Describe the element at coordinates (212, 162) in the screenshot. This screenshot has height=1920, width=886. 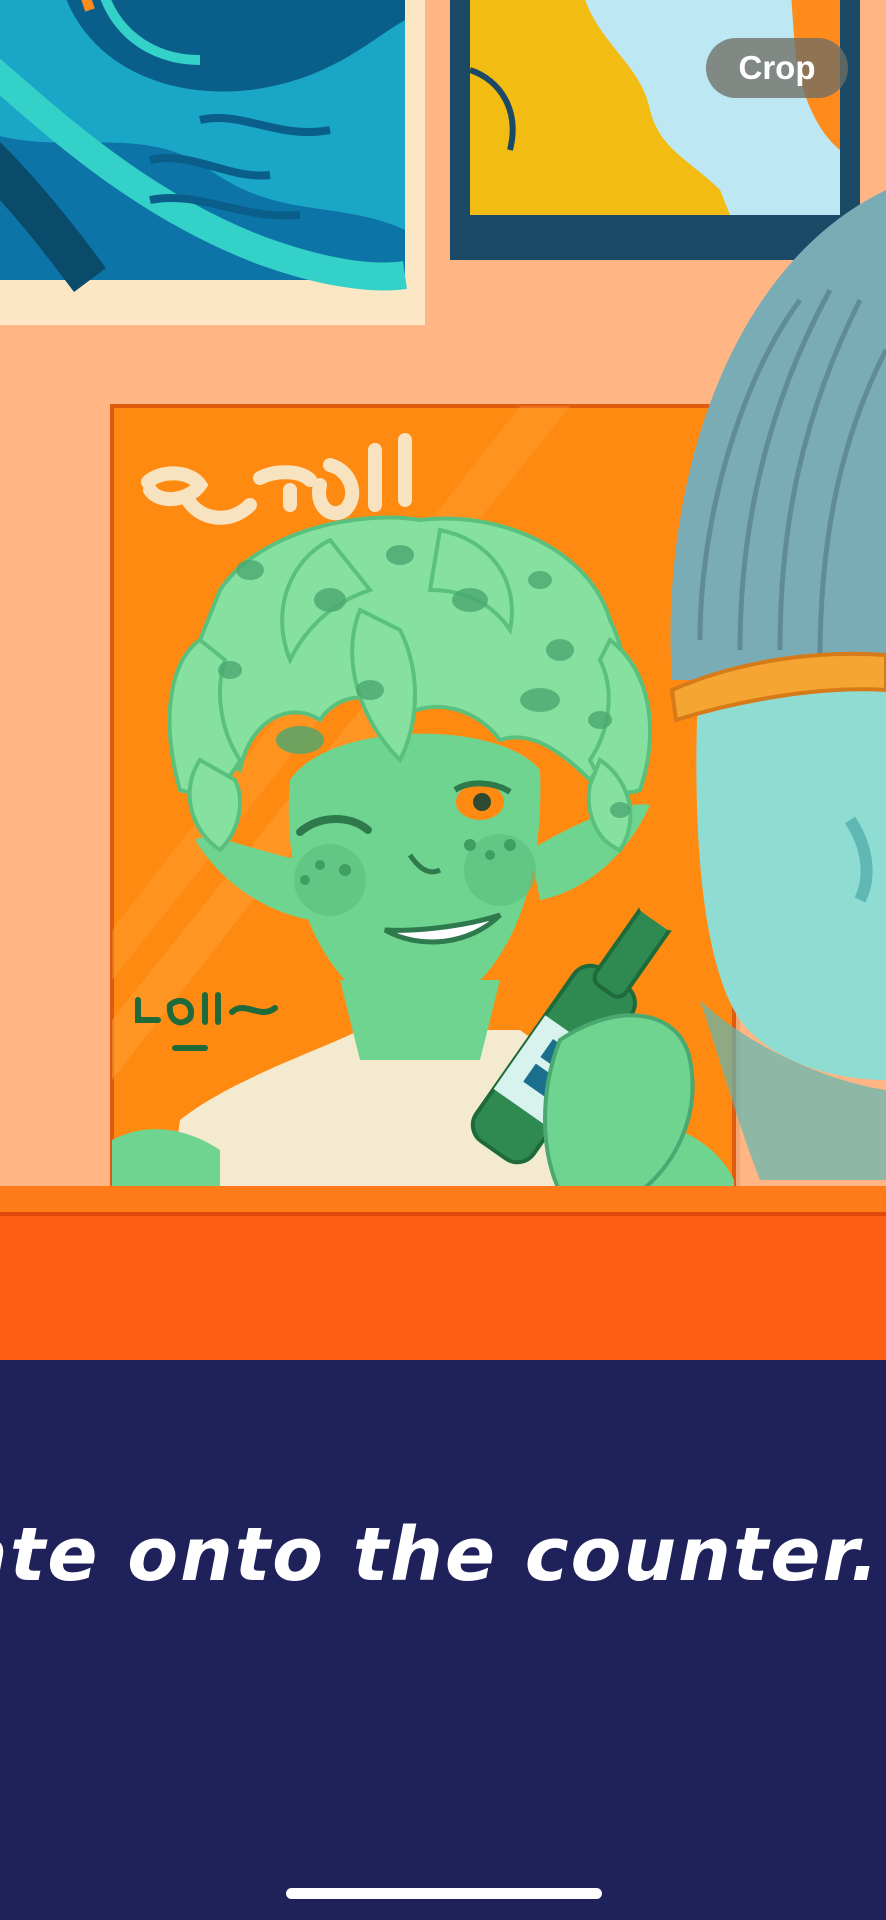
I see `wall-painting-left` at that location.